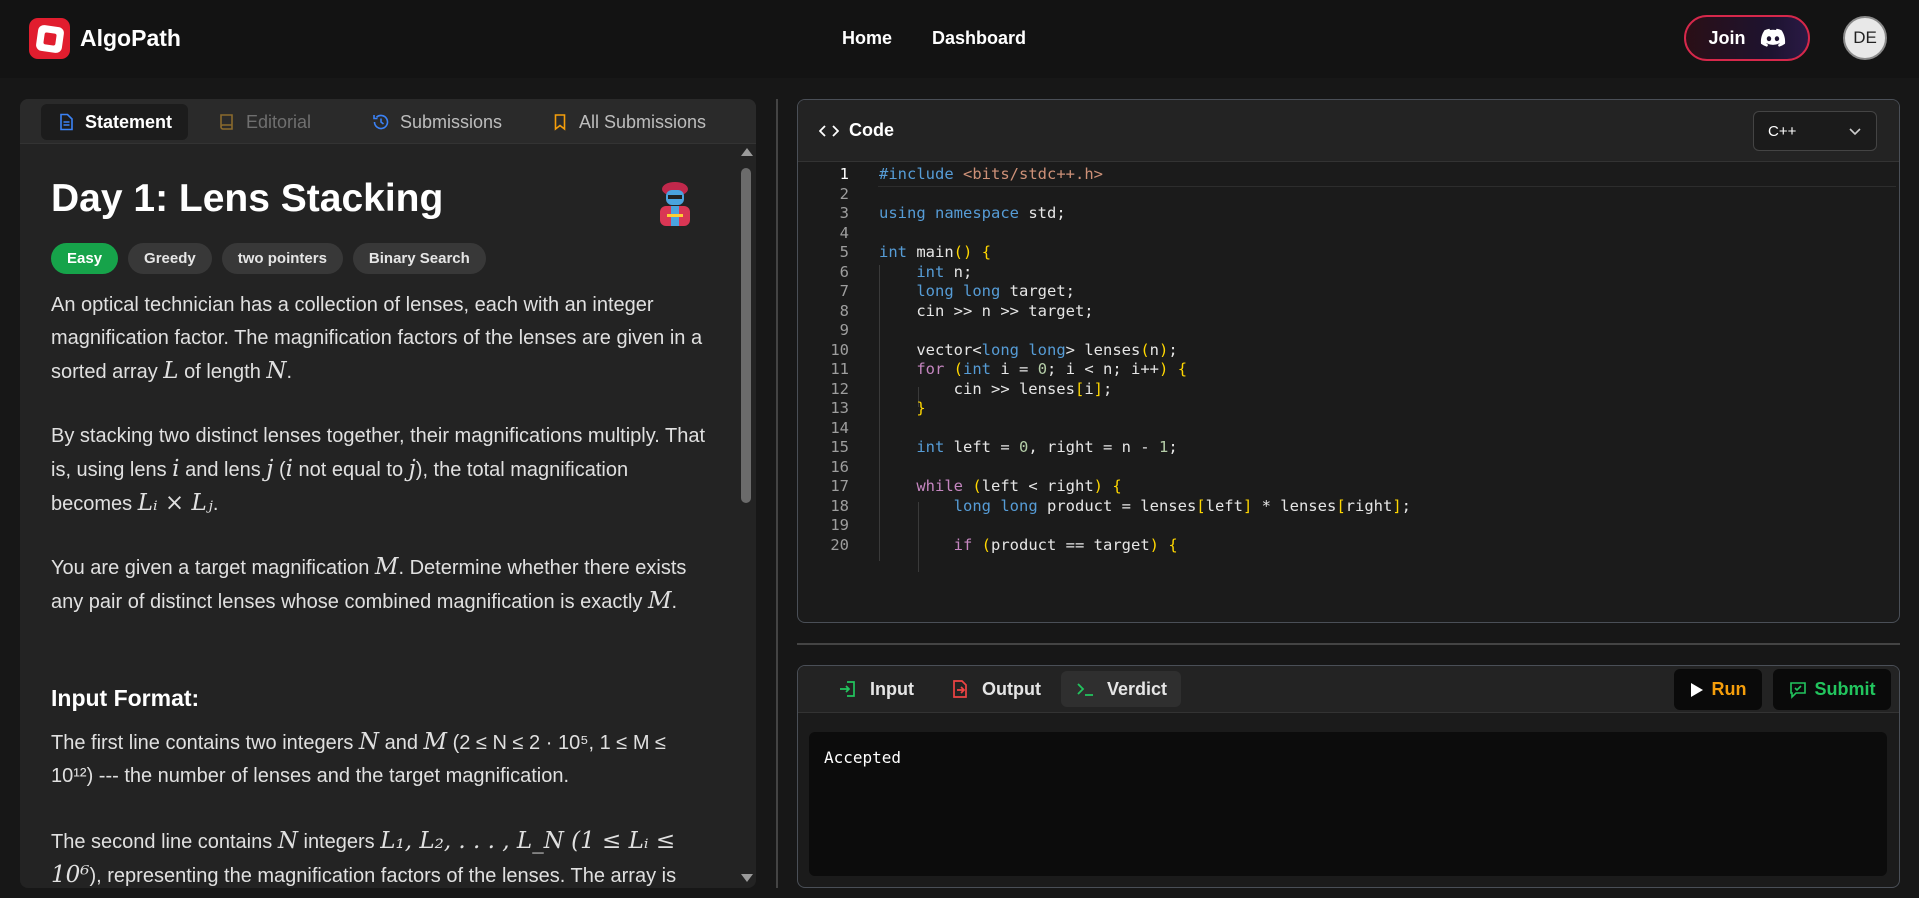 This screenshot has width=1919, height=898. Describe the element at coordinates (844, 291) in the screenshot. I see `line-number: 7` at that location.